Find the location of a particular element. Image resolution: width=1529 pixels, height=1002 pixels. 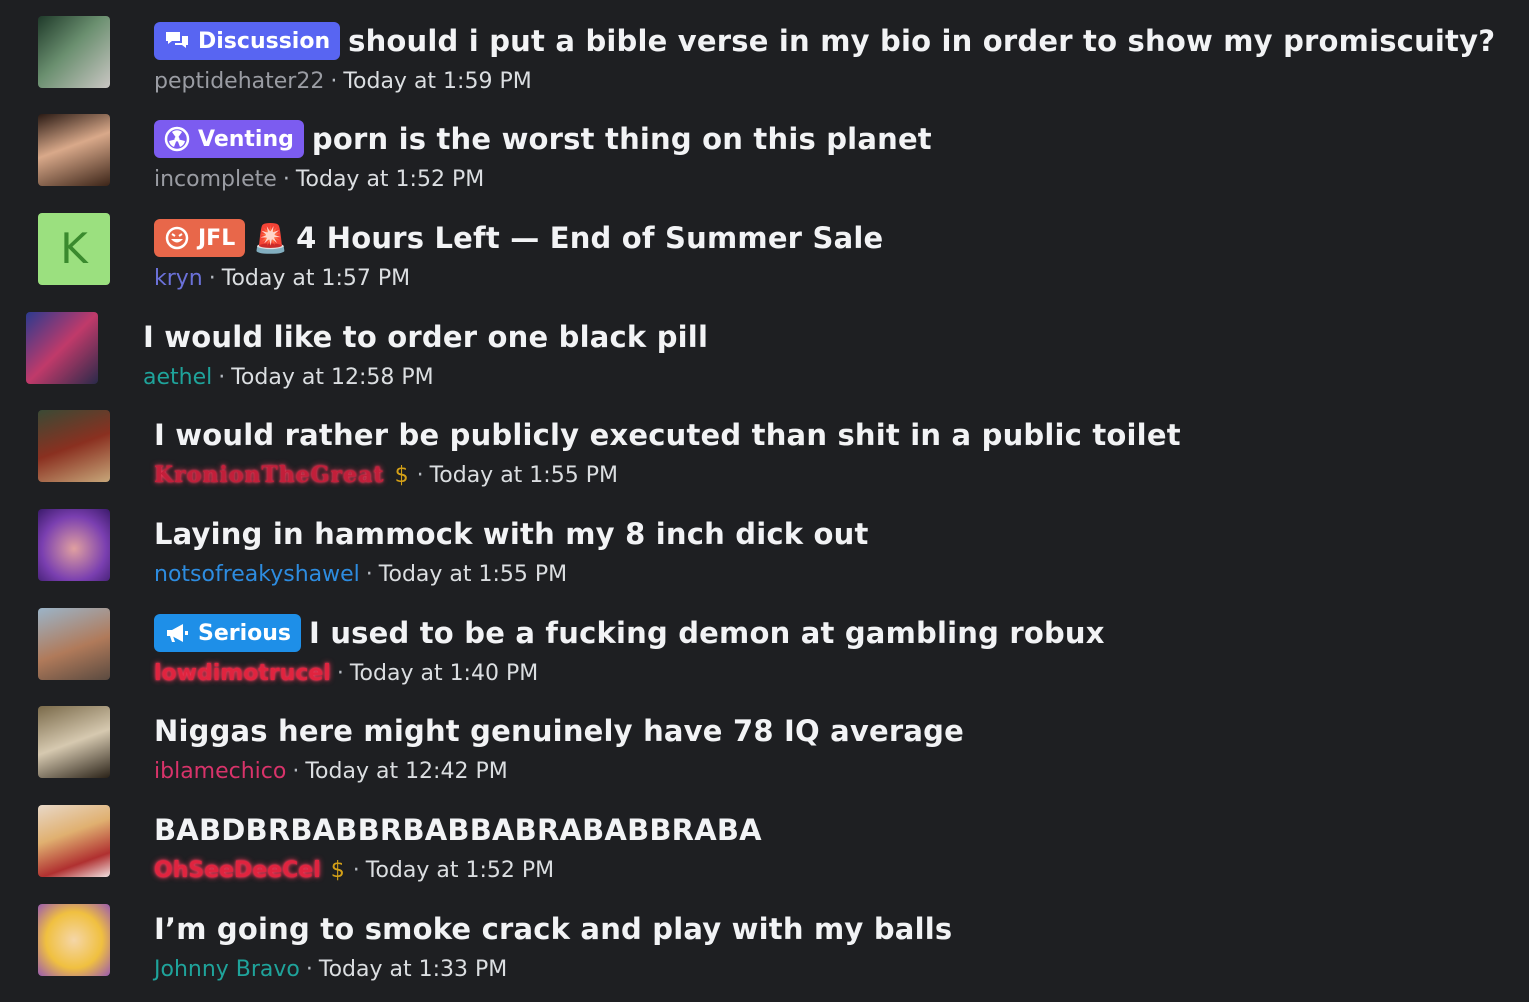

thread-author: notsofreakyshawel is located at coordinates (257, 574).